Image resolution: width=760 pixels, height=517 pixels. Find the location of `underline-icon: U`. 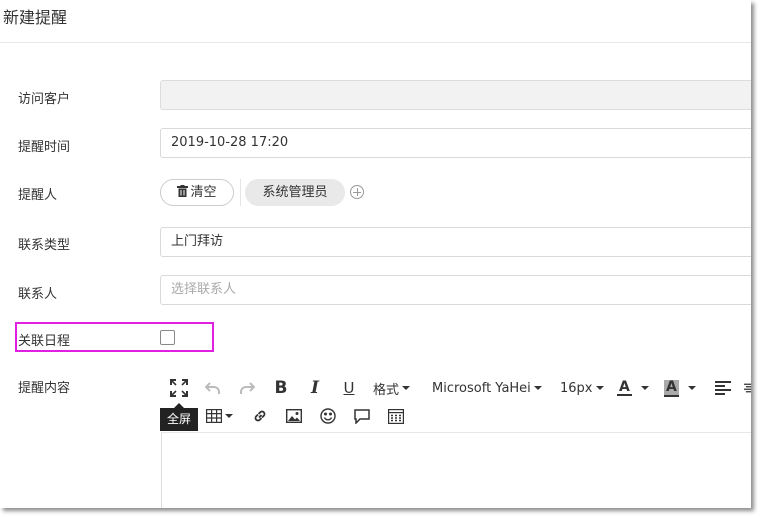

underline-icon: U is located at coordinates (349, 388).